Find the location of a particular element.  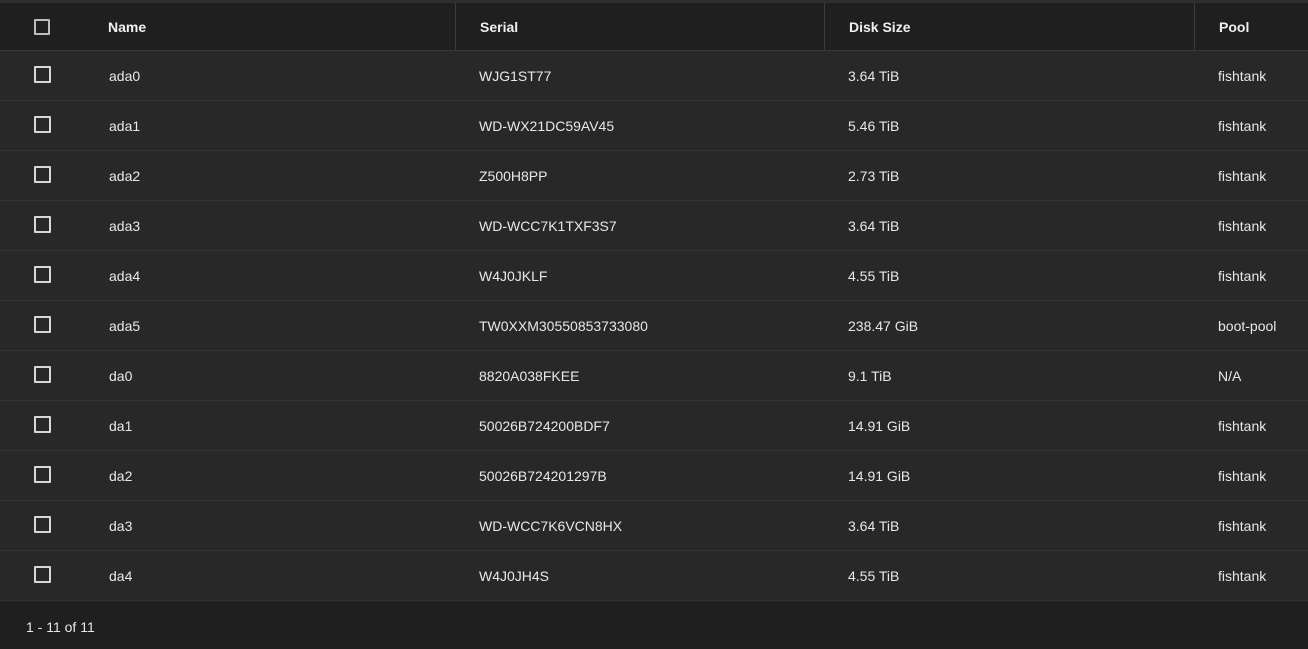

table-row: ada3 WD-WCC7K1TXF3S7 3.64 TiB fishtank is located at coordinates (654, 226).